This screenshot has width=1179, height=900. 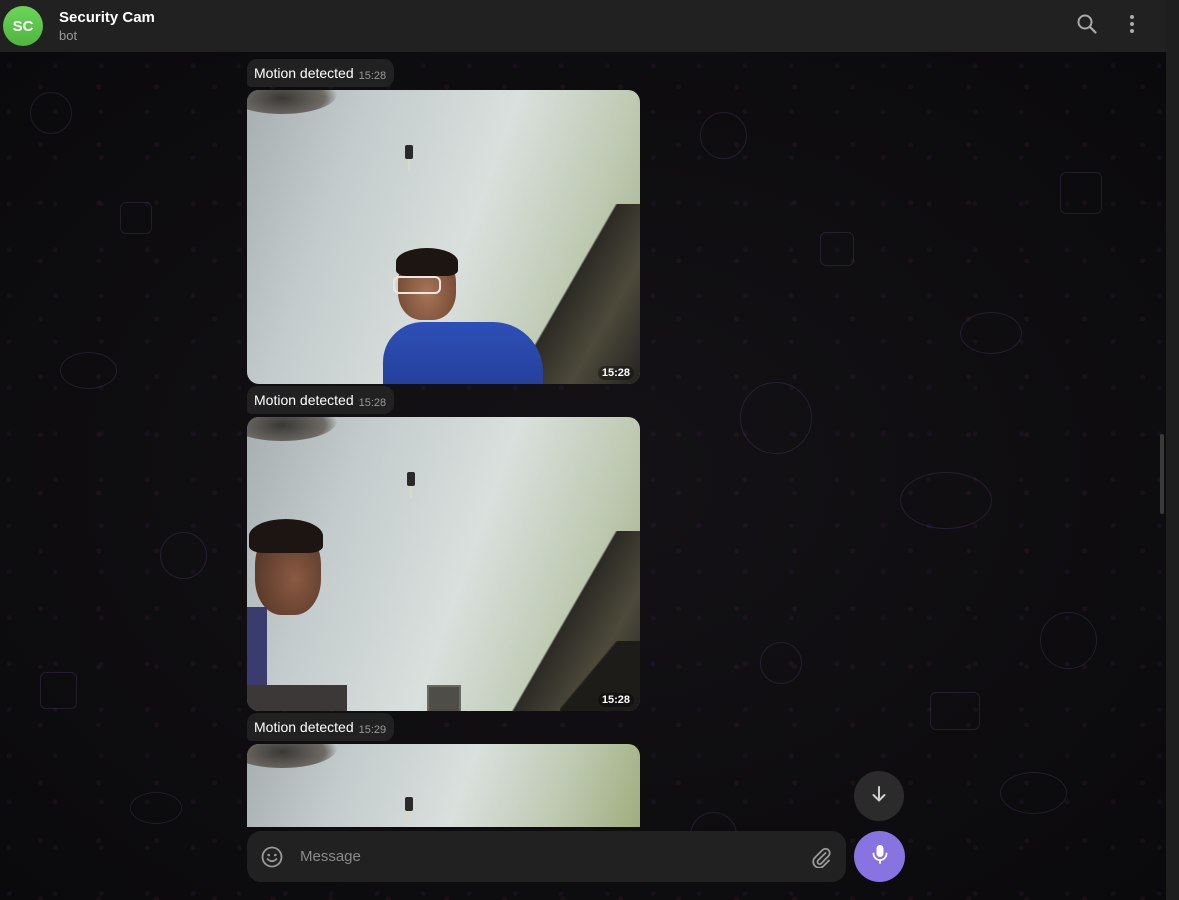 I want to click on voice-record-button, so click(x=879, y=856).